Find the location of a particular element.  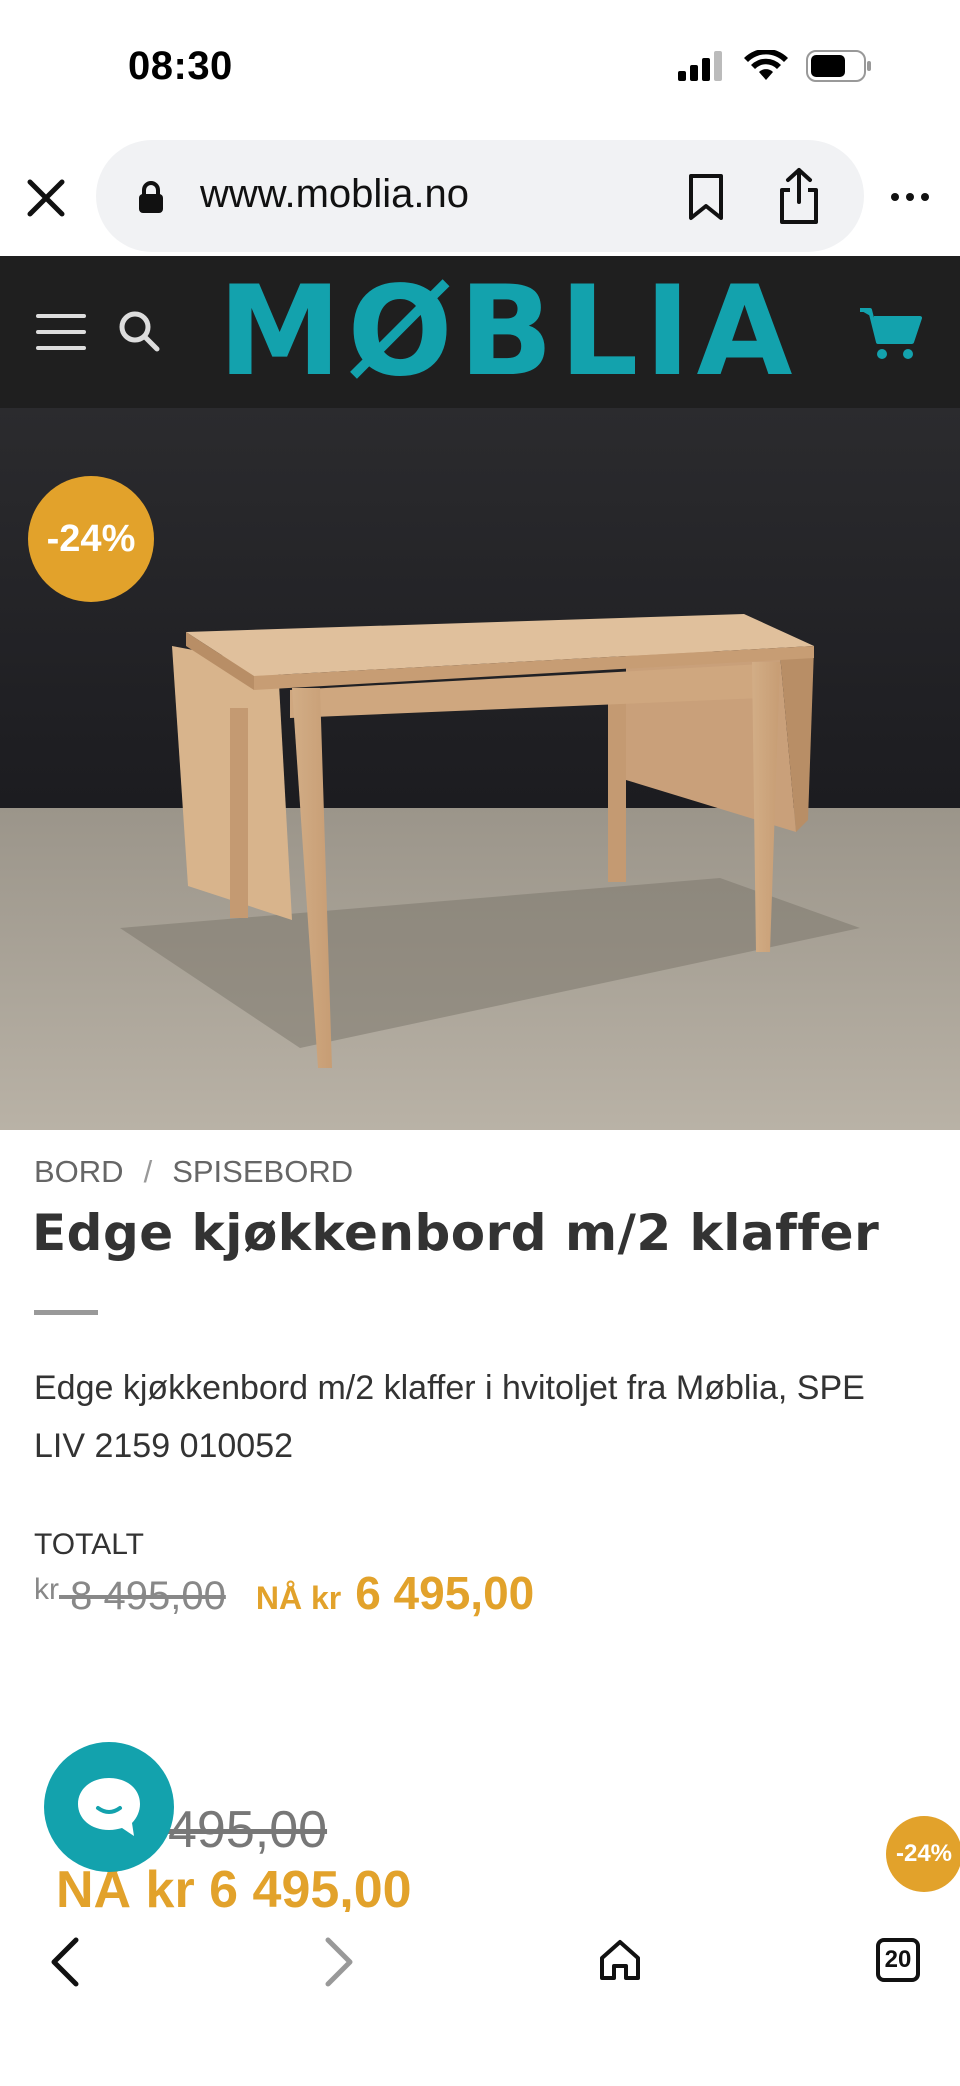

more-icon is located at coordinates (910, 197).